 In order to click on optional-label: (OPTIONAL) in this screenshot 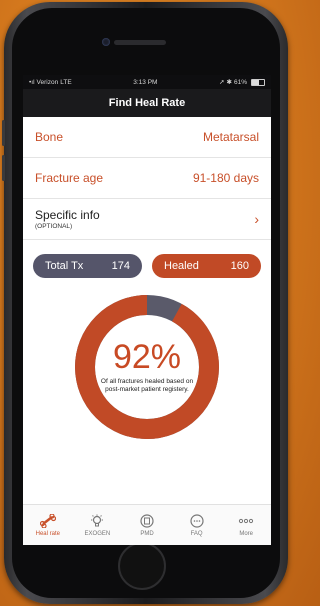, I will do `click(54, 226)`.